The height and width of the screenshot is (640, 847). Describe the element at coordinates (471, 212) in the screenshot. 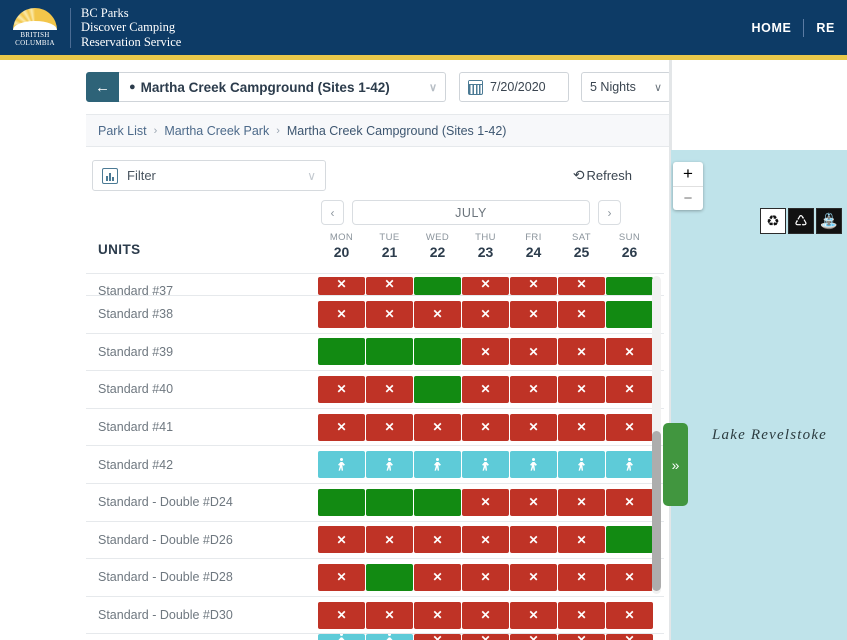

I see `month-label: JULY` at that location.